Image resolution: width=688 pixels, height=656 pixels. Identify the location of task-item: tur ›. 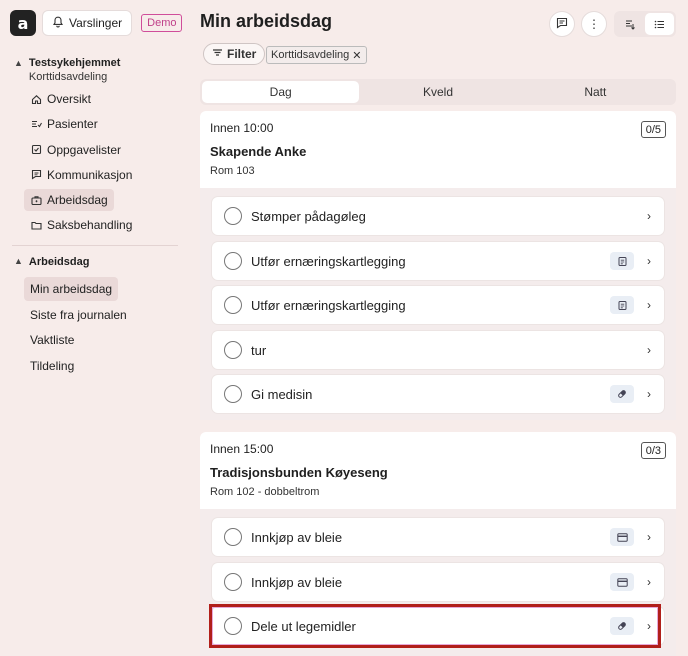
(438, 350).